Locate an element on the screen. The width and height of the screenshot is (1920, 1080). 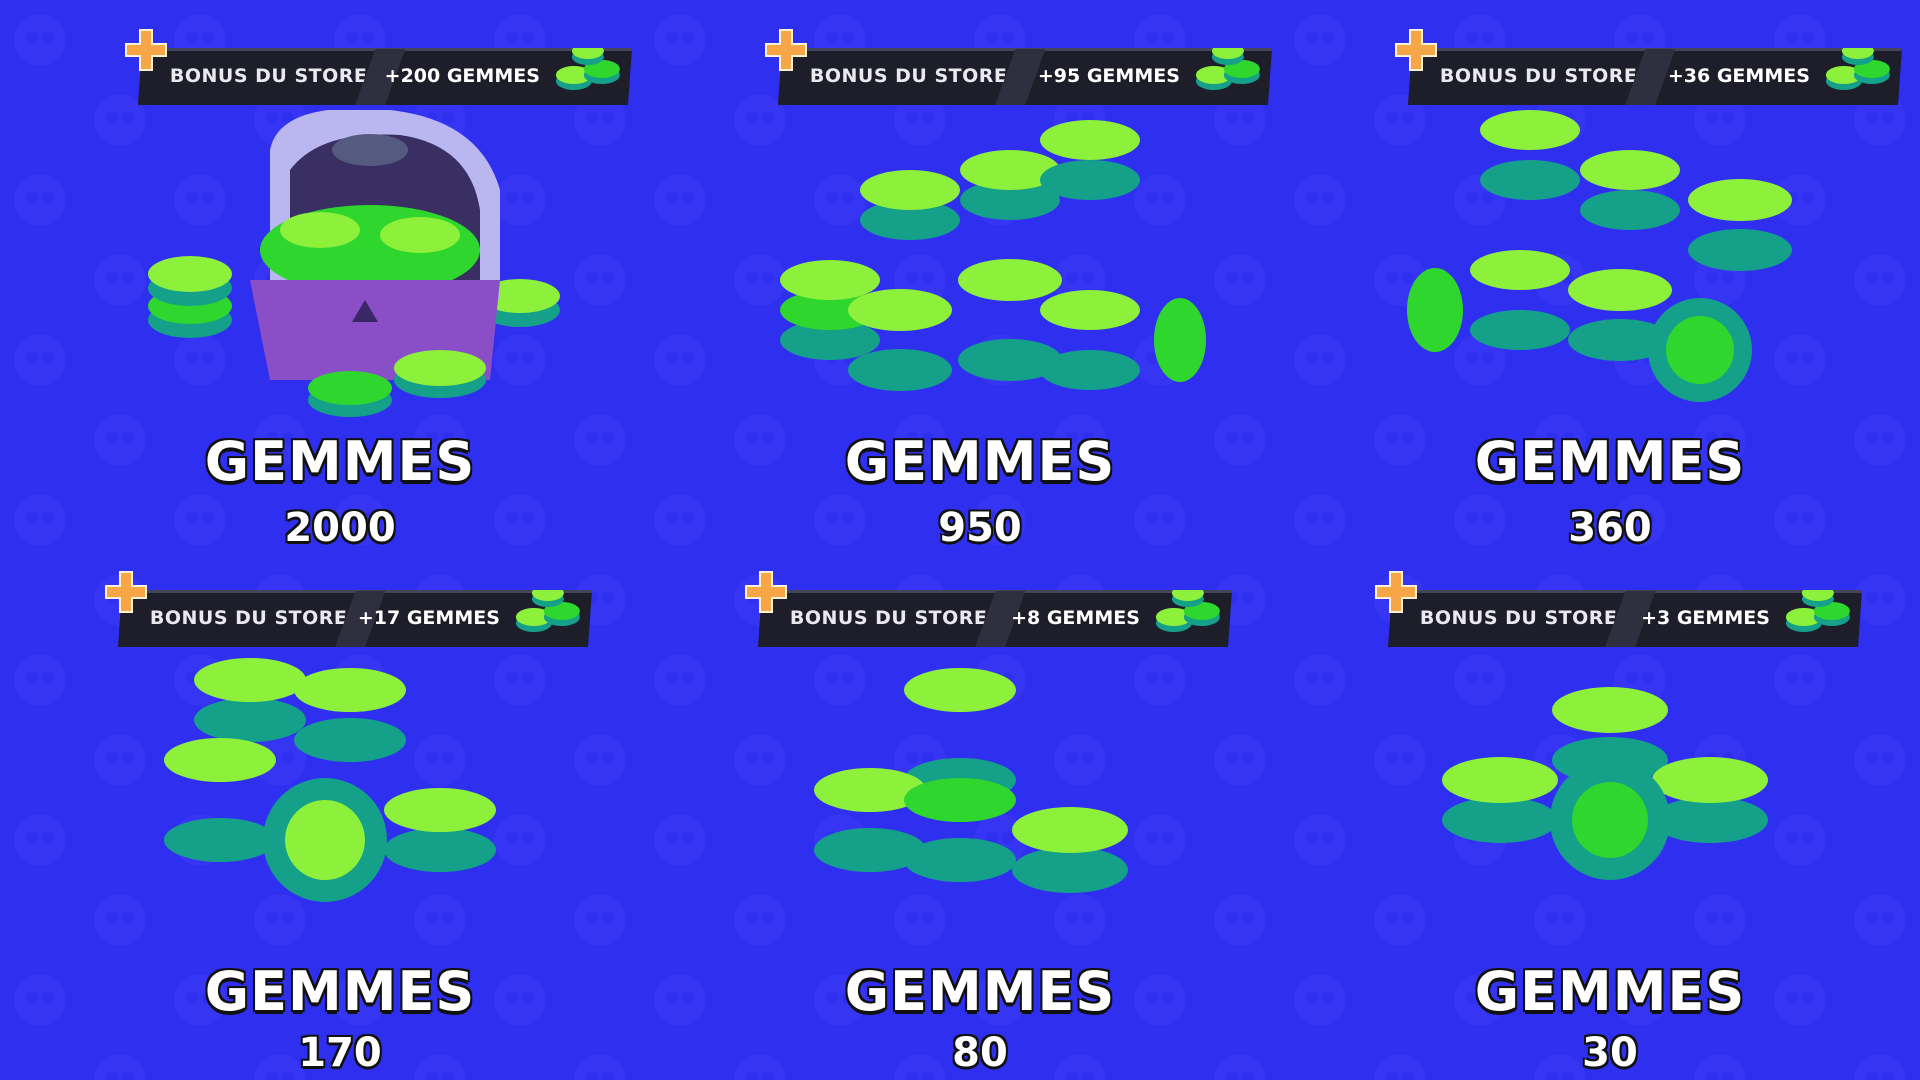
bonus-value: +8 GEMMES is located at coordinates (1075, 618).